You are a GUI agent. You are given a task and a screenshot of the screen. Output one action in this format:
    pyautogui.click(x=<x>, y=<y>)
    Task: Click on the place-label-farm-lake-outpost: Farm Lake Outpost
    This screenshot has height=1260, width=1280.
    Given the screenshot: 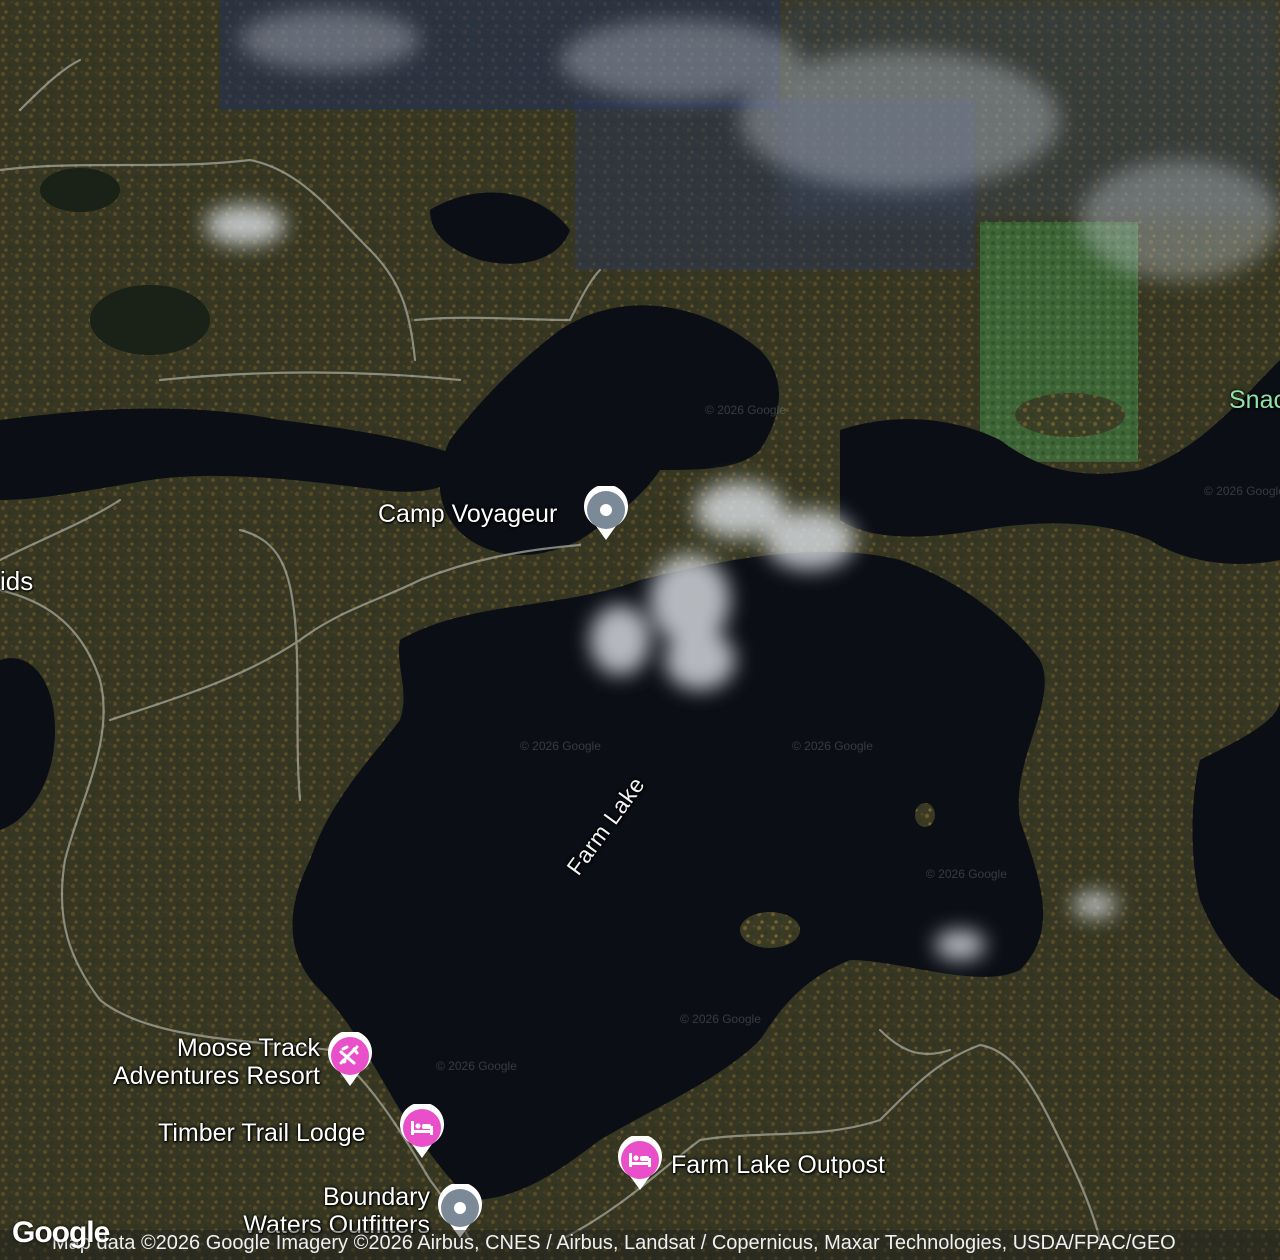 What is the action you would take?
    pyautogui.click(x=778, y=1165)
    